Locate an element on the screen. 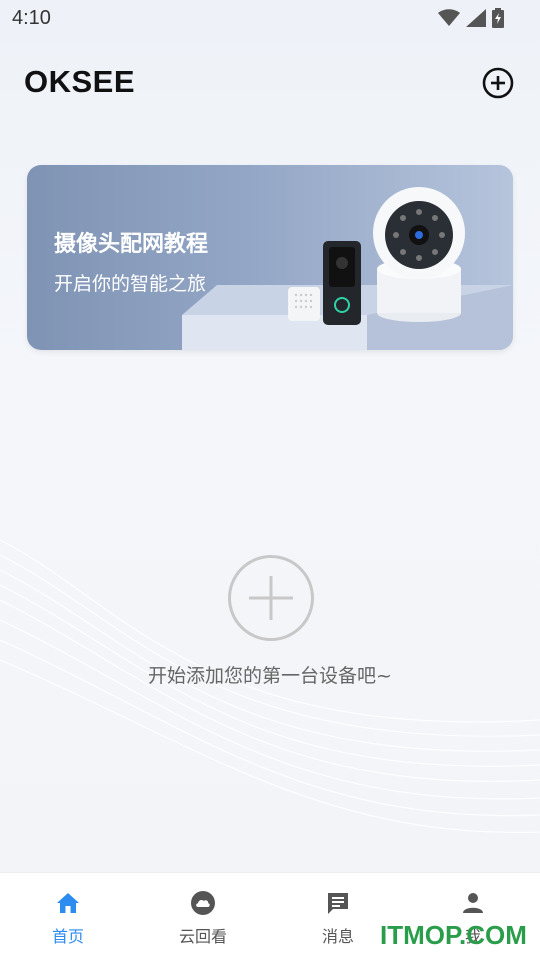 This screenshot has height=961, width=540. add-device-icon is located at coordinates (498, 83).